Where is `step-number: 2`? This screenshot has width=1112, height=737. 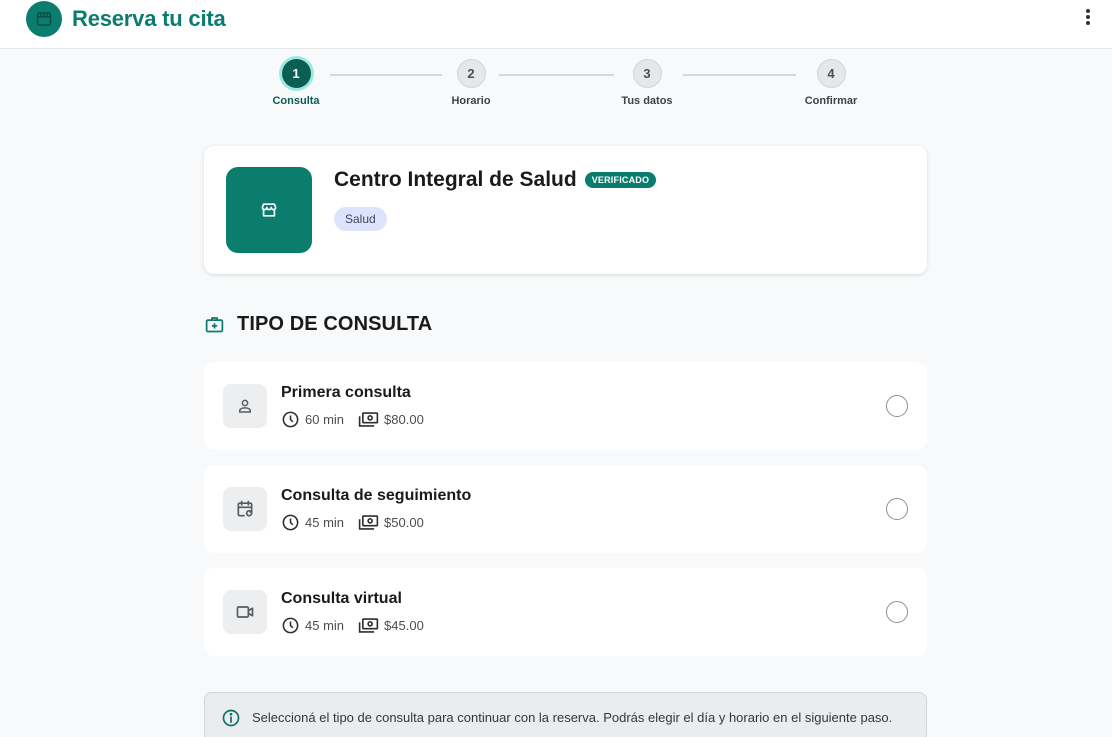 step-number: 2 is located at coordinates (471, 73).